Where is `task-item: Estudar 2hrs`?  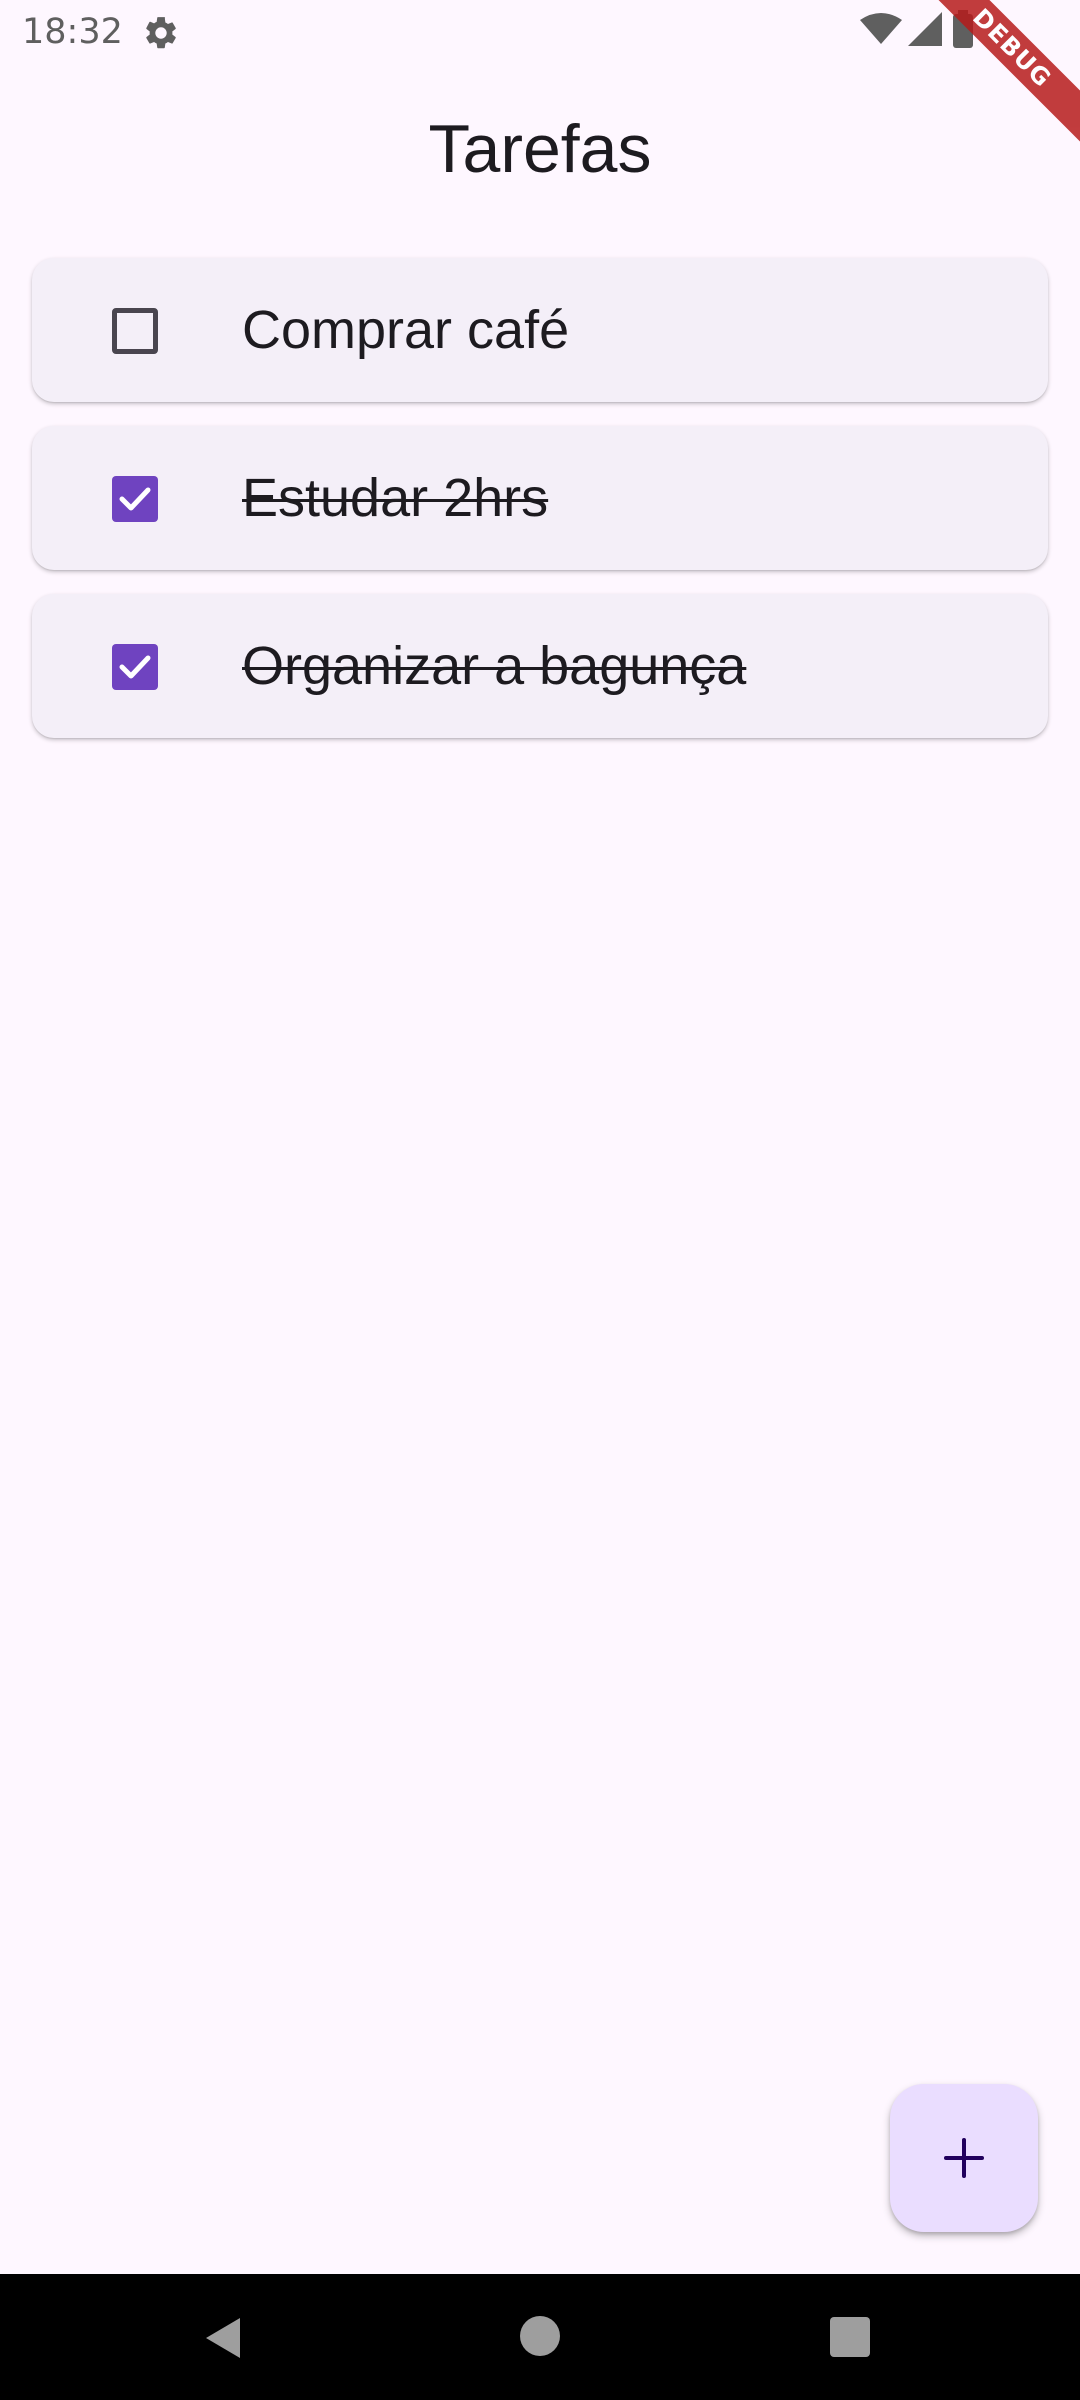 task-item: Estudar 2hrs is located at coordinates (540, 498).